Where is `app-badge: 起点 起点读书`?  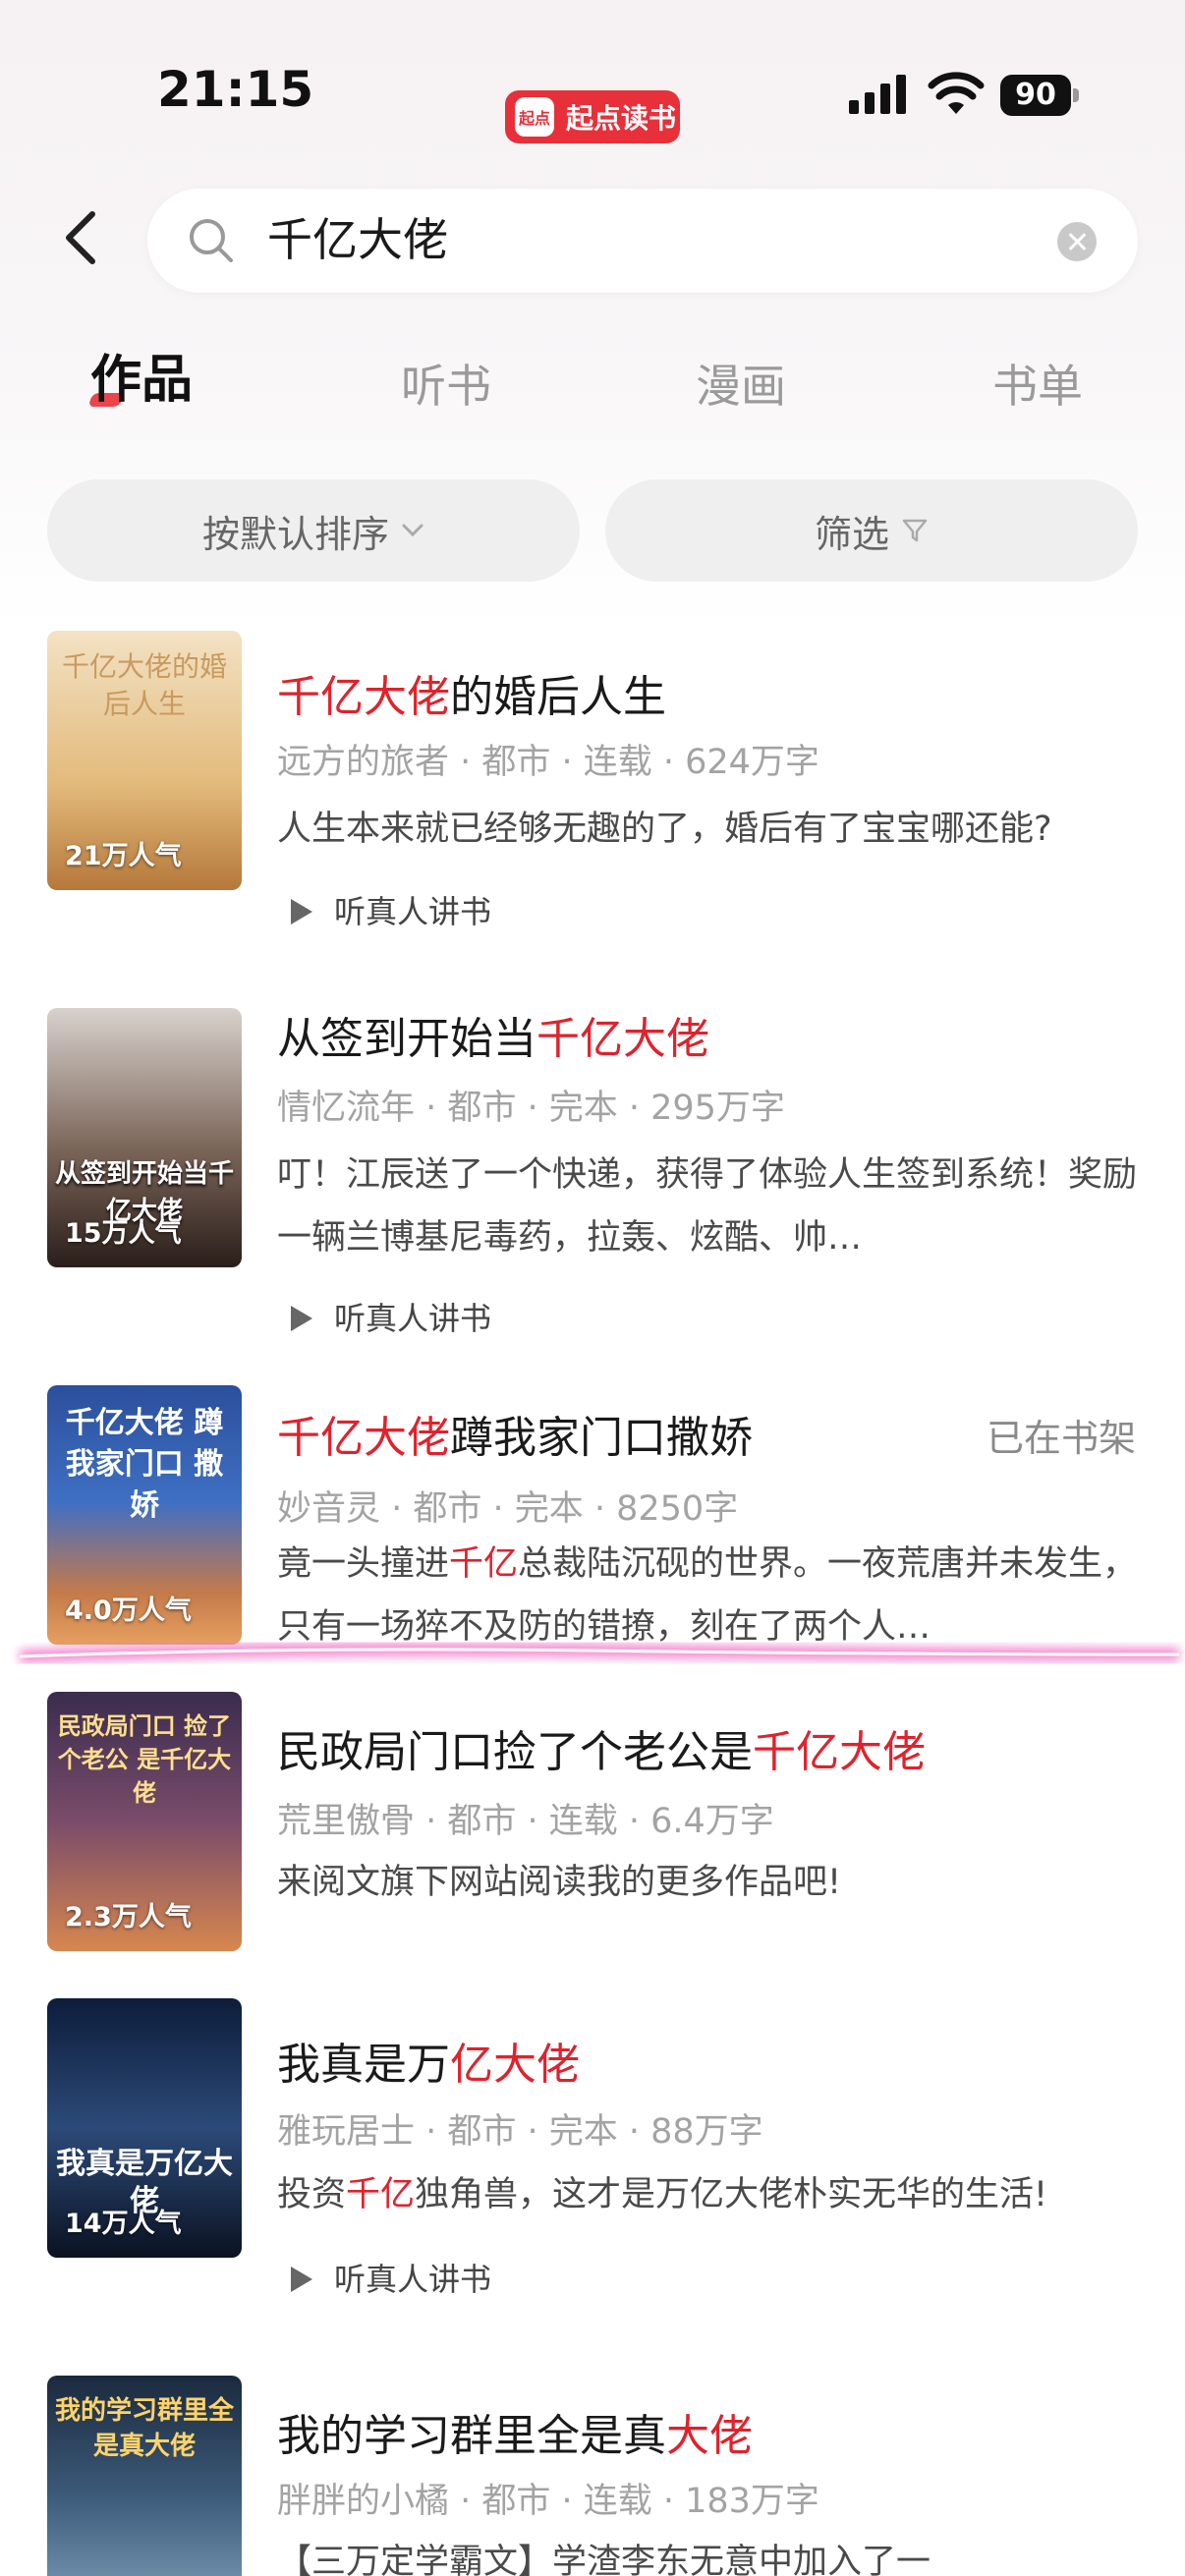 app-badge: 起点 起点读书 is located at coordinates (592, 116).